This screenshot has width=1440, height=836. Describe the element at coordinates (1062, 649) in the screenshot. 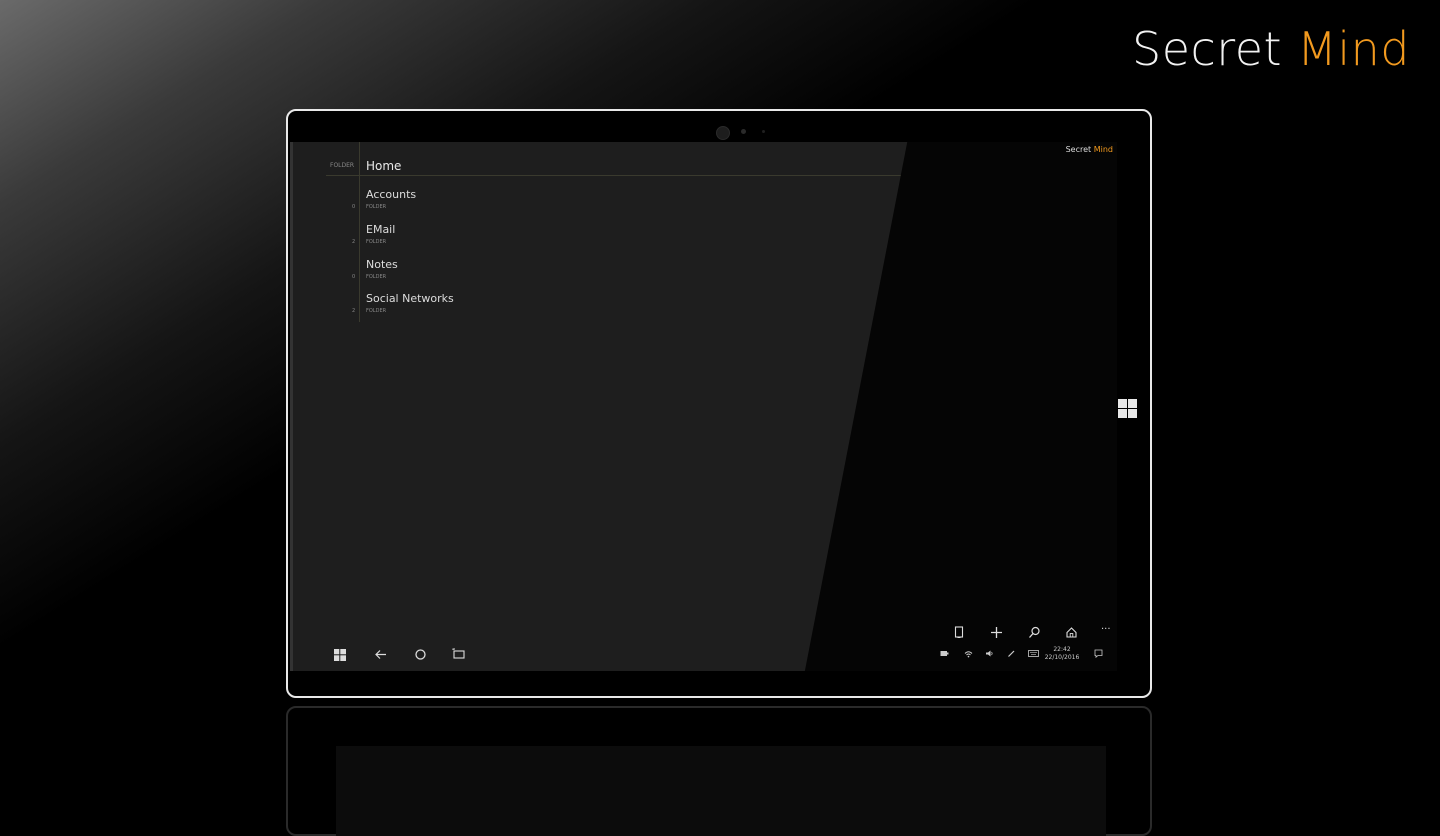

I see `clock-time: 22:42` at that location.